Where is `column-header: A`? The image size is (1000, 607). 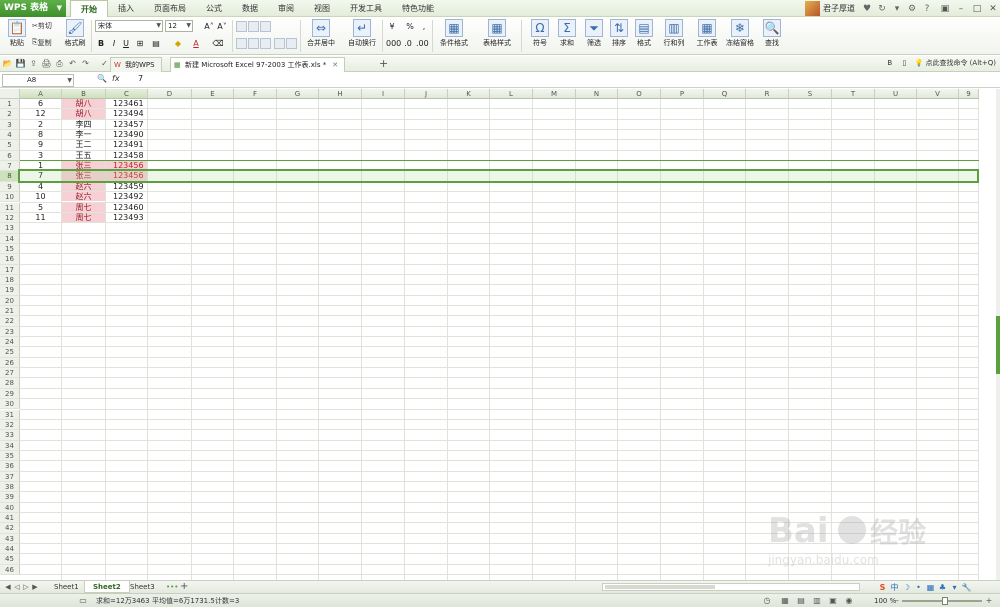 column-header: A is located at coordinates (41, 94).